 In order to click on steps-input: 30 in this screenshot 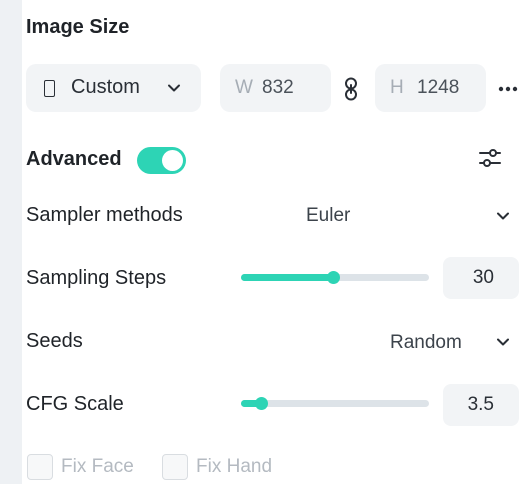, I will do `click(481, 278)`.